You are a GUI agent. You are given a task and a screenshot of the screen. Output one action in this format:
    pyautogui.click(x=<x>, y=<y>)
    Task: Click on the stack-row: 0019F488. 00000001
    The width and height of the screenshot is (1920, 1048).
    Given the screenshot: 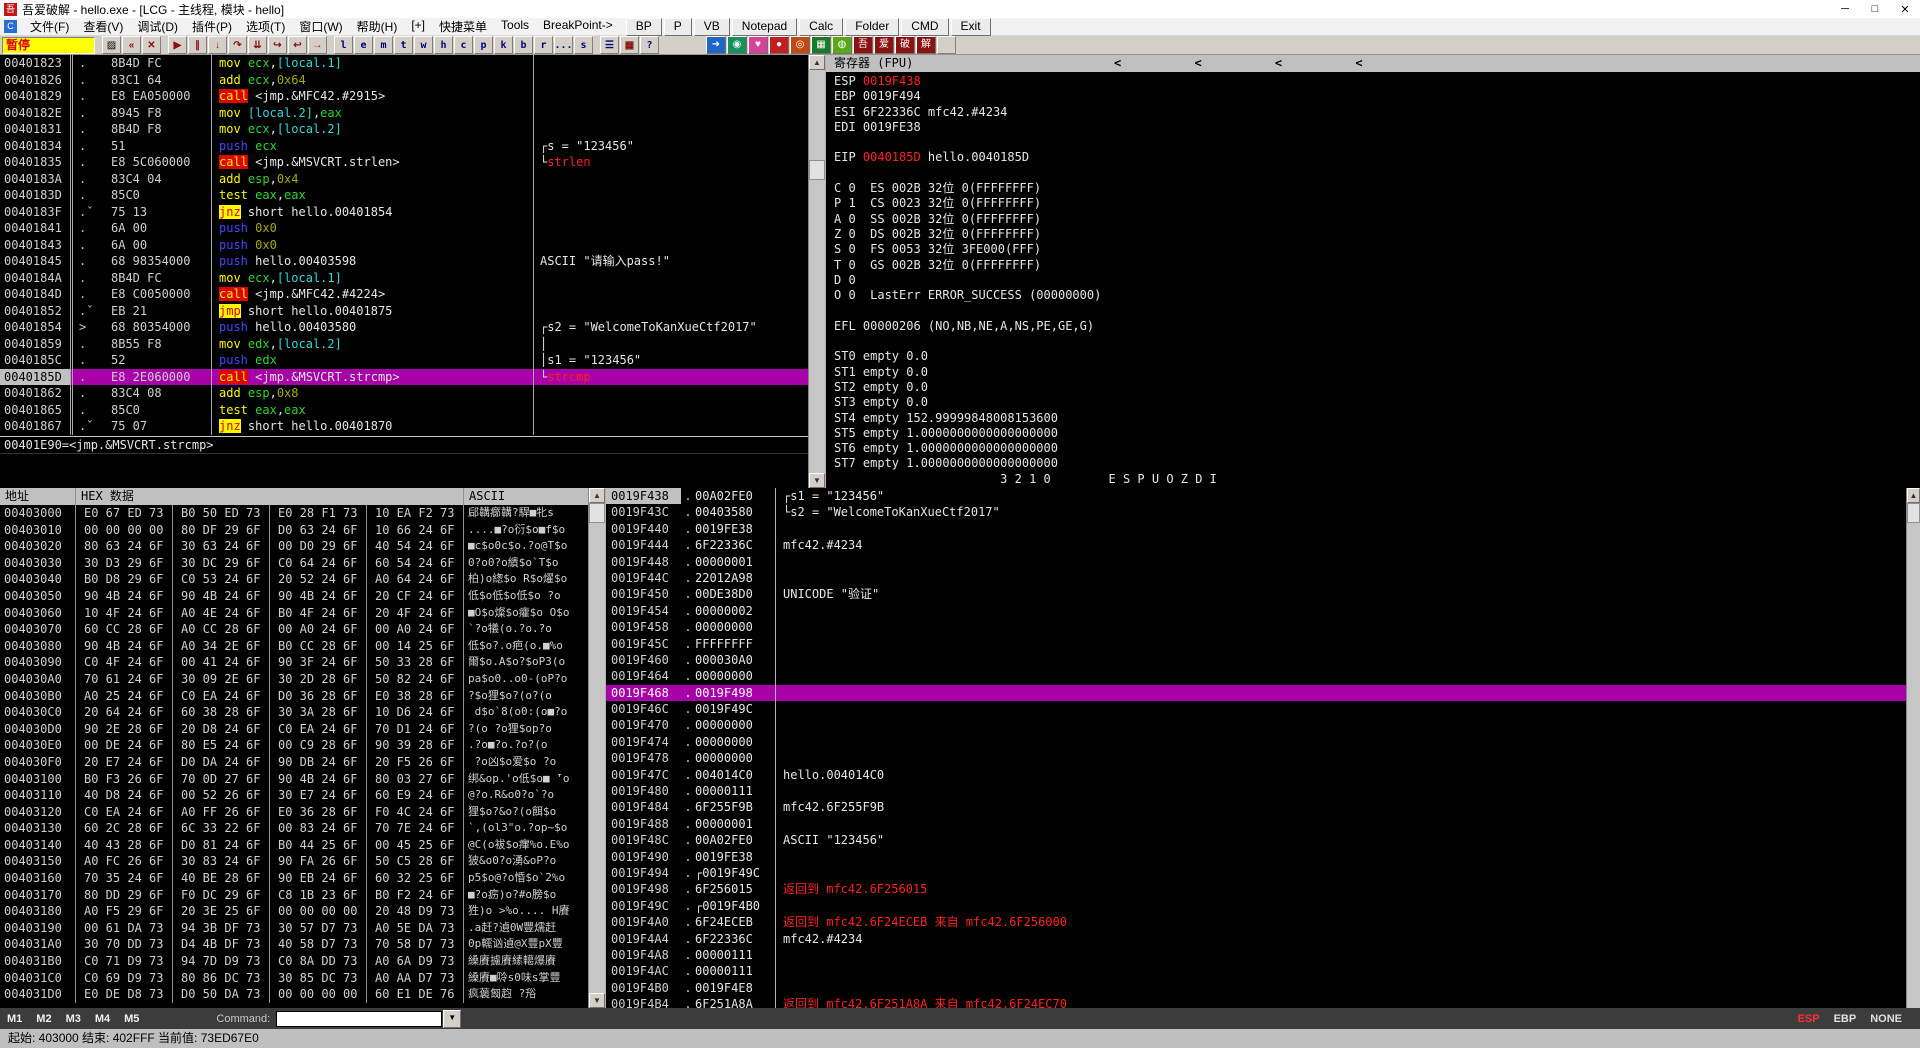 What is the action you would take?
    pyautogui.click(x=1256, y=824)
    